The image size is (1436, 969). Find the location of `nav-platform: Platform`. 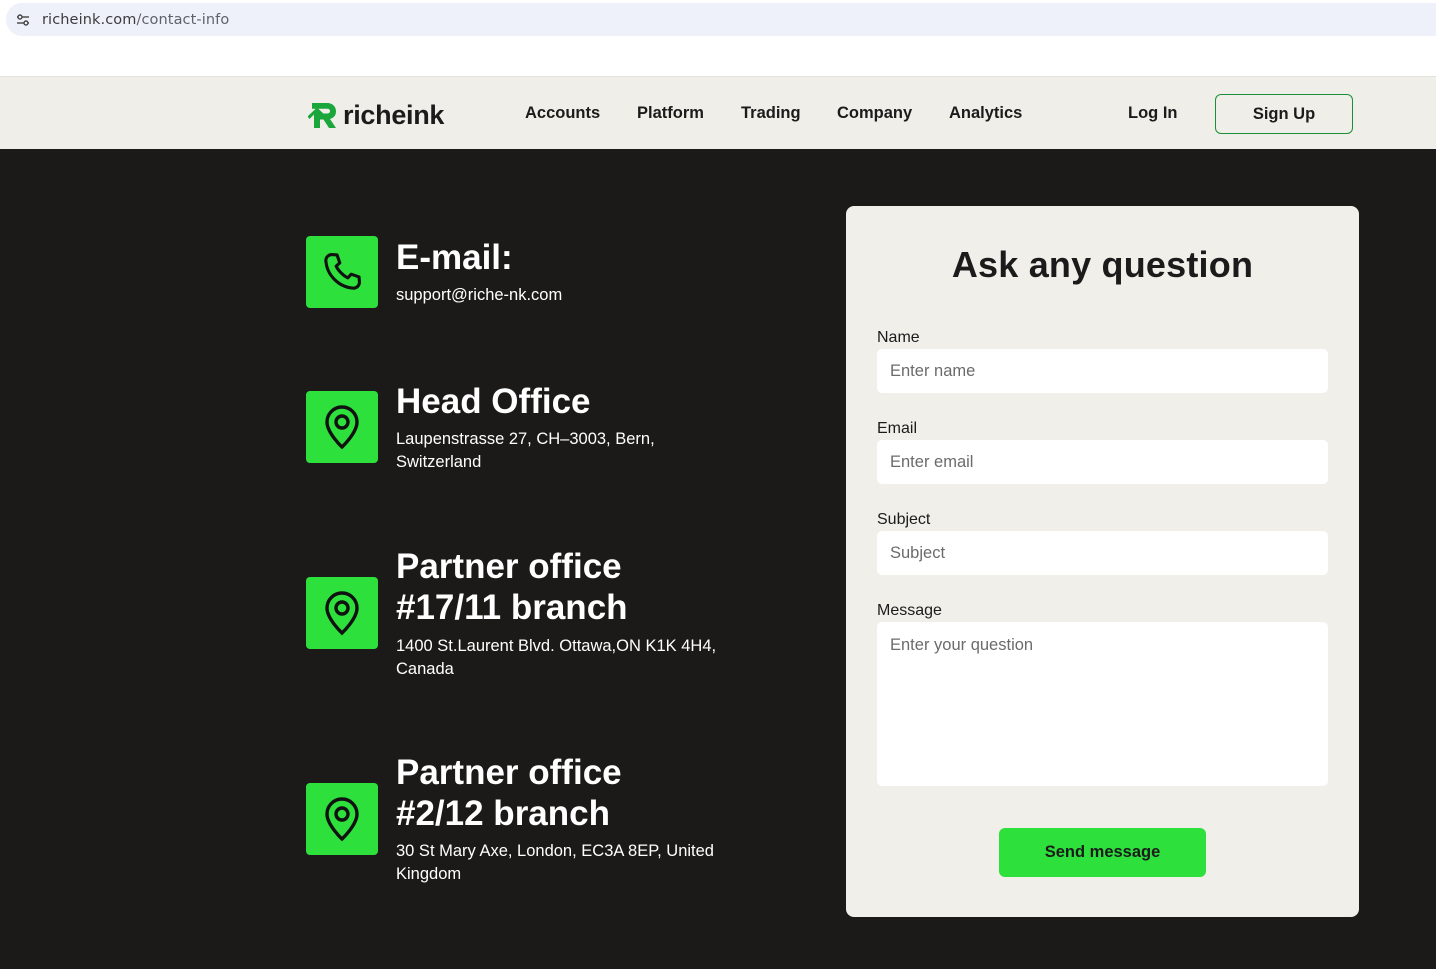

nav-platform: Platform is located at coordinates (670, 113).